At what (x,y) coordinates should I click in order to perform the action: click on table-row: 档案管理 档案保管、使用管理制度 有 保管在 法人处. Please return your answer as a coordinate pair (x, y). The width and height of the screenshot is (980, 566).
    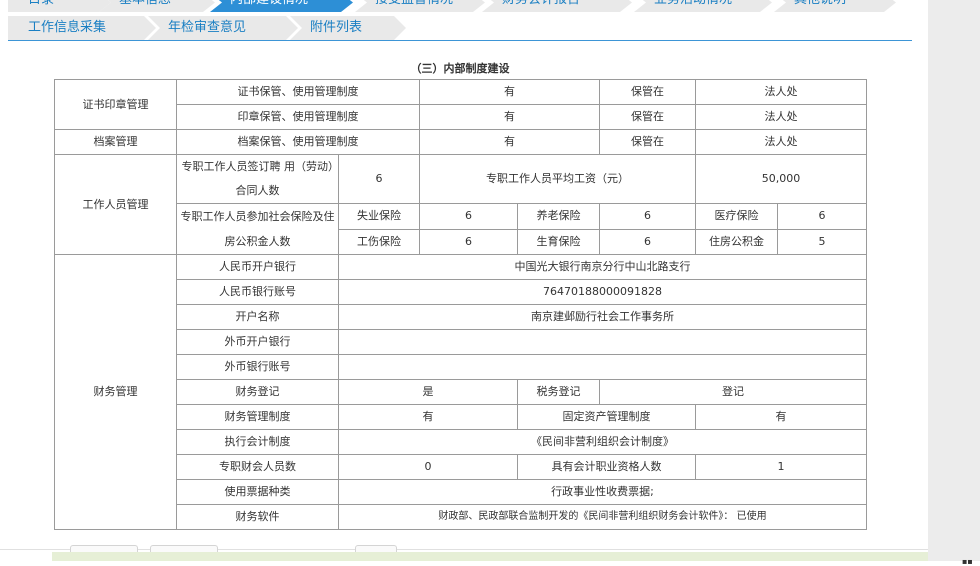
    Looking at the image, I should click on (460, 142).